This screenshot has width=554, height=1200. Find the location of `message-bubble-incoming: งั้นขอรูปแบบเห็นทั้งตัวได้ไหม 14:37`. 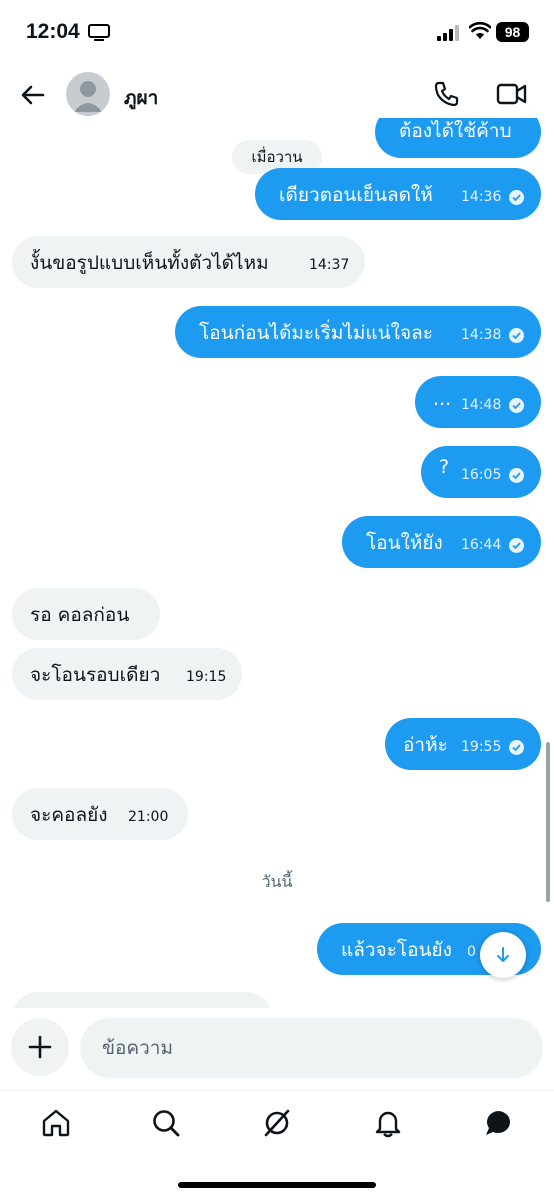

message-bubble-incoming: งั้นขอรูปแบบเห็นทั้งตัวได้ไหม 14:37 is located at coordinates (188, 262).